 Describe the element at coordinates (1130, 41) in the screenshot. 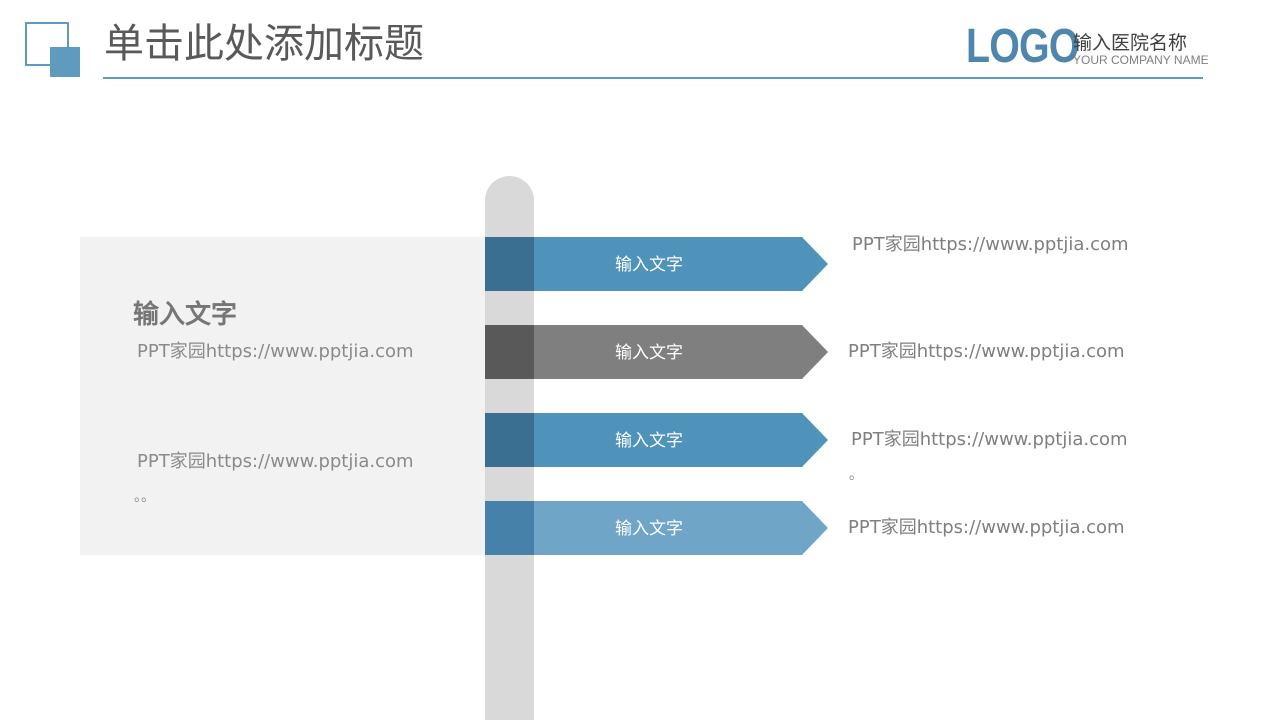

I see `company-name-cn: 输入医院名称` at that location.